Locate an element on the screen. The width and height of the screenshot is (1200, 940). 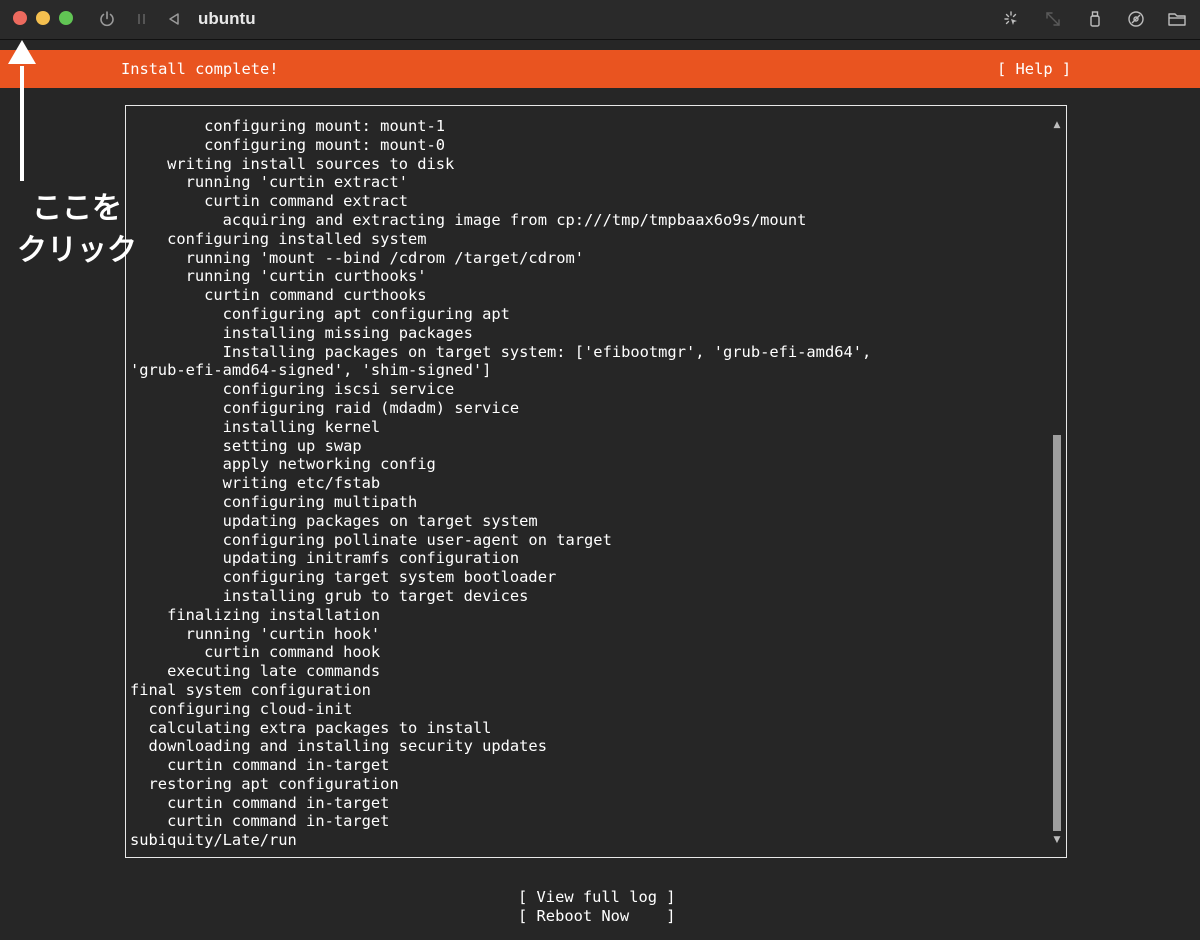
window-title: ubuntu is located at coordinates (227, 18).